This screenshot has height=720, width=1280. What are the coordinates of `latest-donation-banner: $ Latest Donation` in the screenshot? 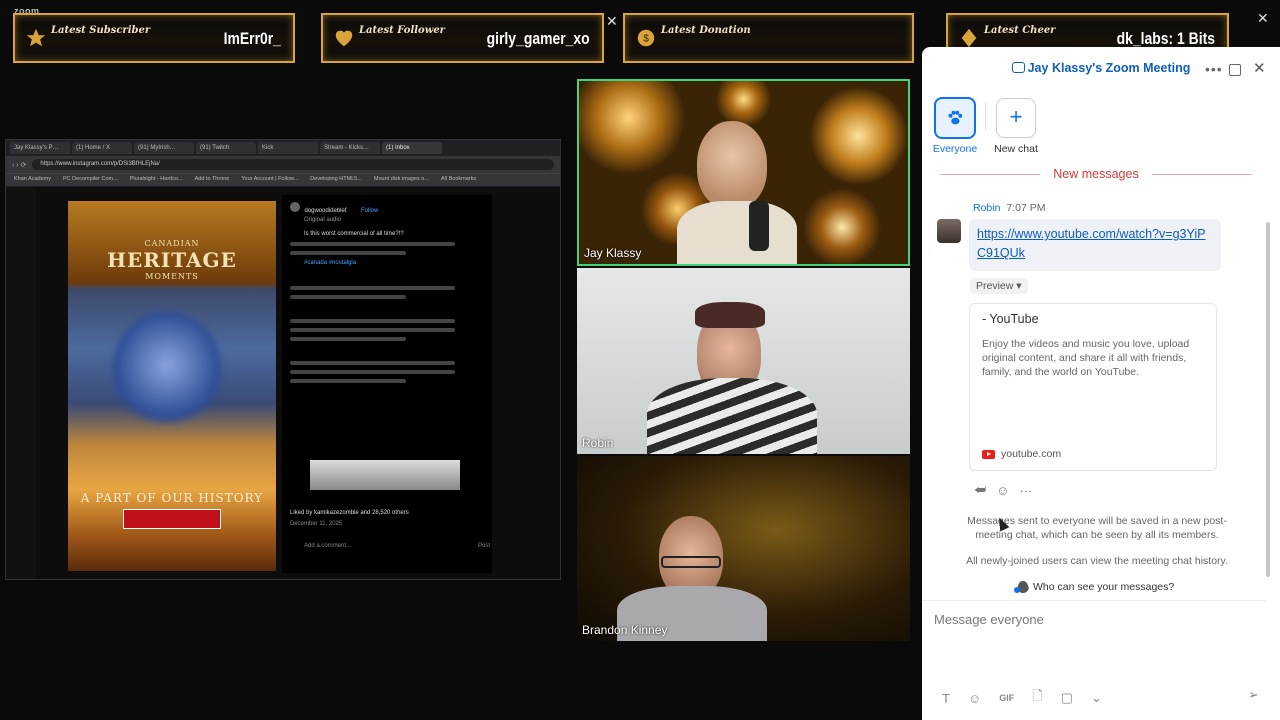 It's located at (768, 38).